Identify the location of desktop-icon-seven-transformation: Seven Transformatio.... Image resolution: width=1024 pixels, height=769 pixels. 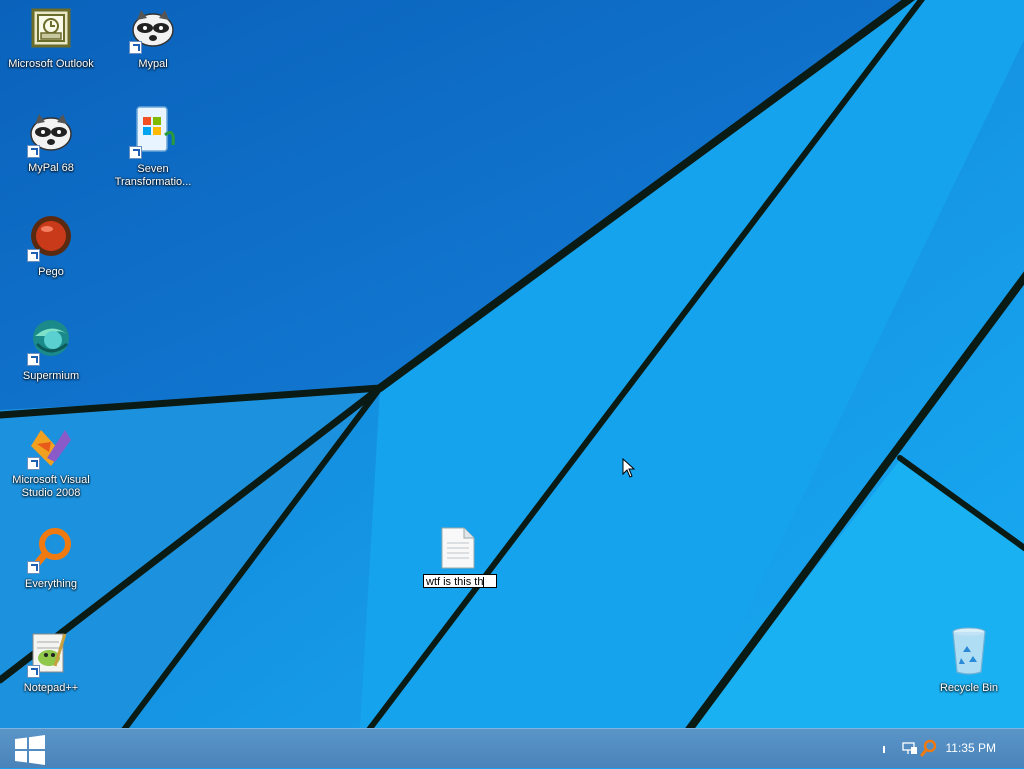
(153, 147).